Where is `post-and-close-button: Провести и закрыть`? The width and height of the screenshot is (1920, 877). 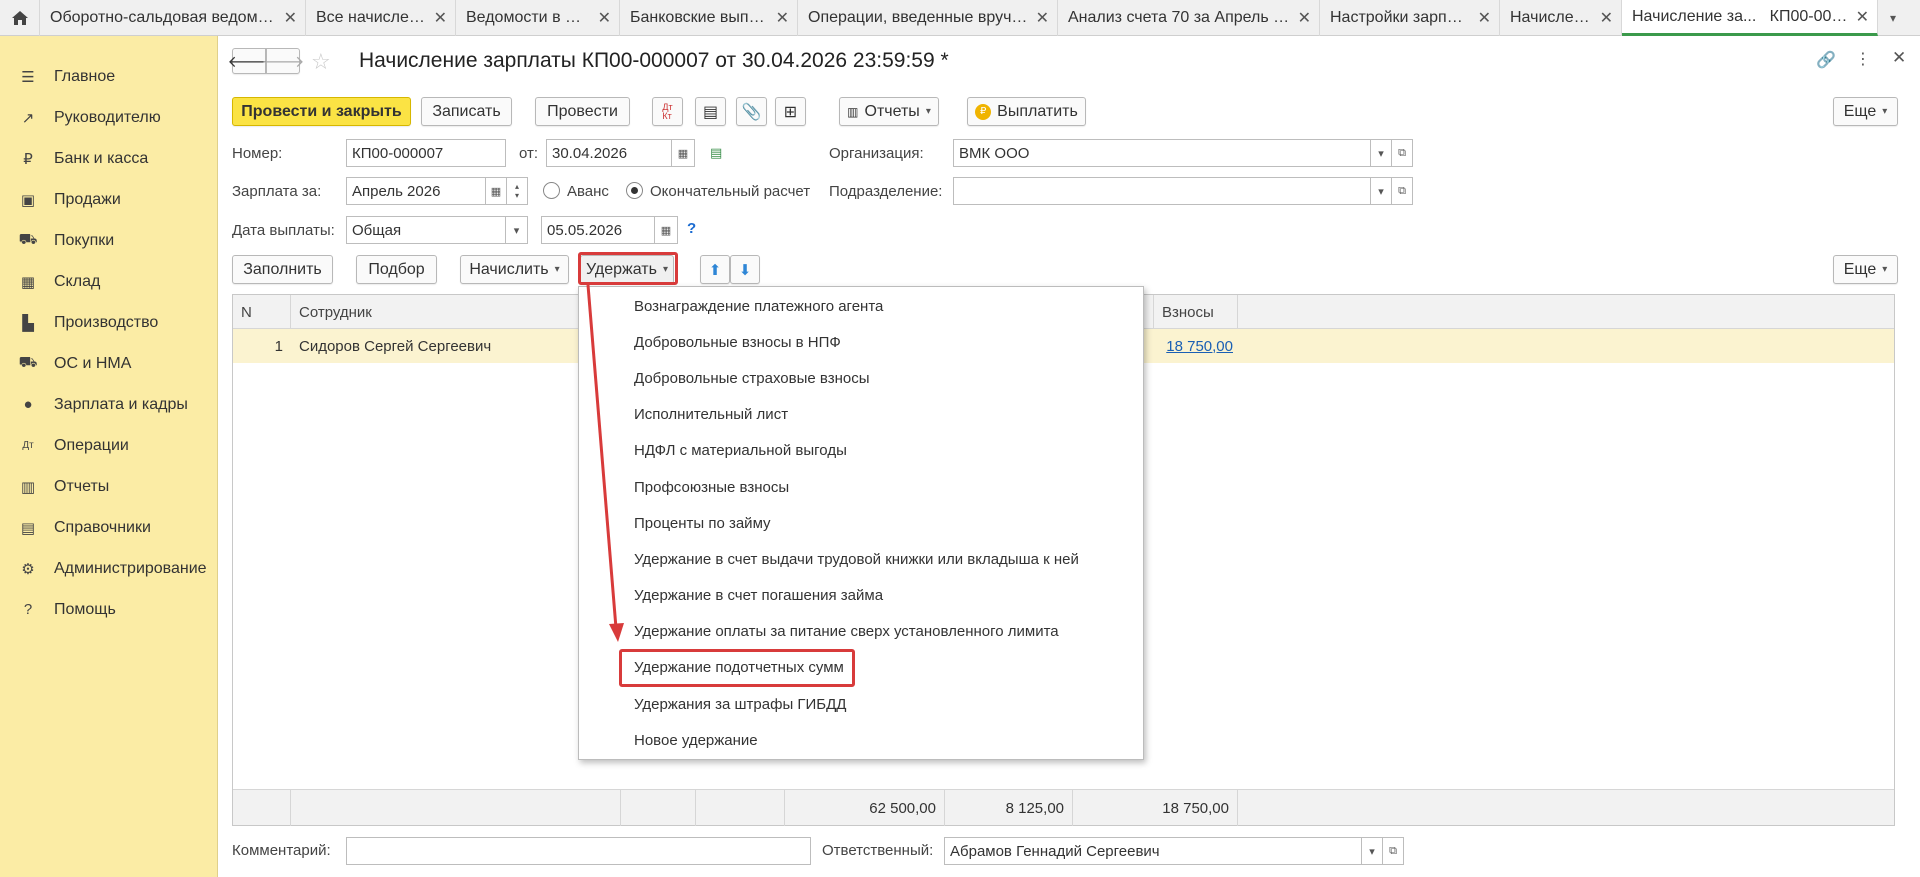
post-and-close-button: Провести и закрыть is located at coordinates (321, 111).